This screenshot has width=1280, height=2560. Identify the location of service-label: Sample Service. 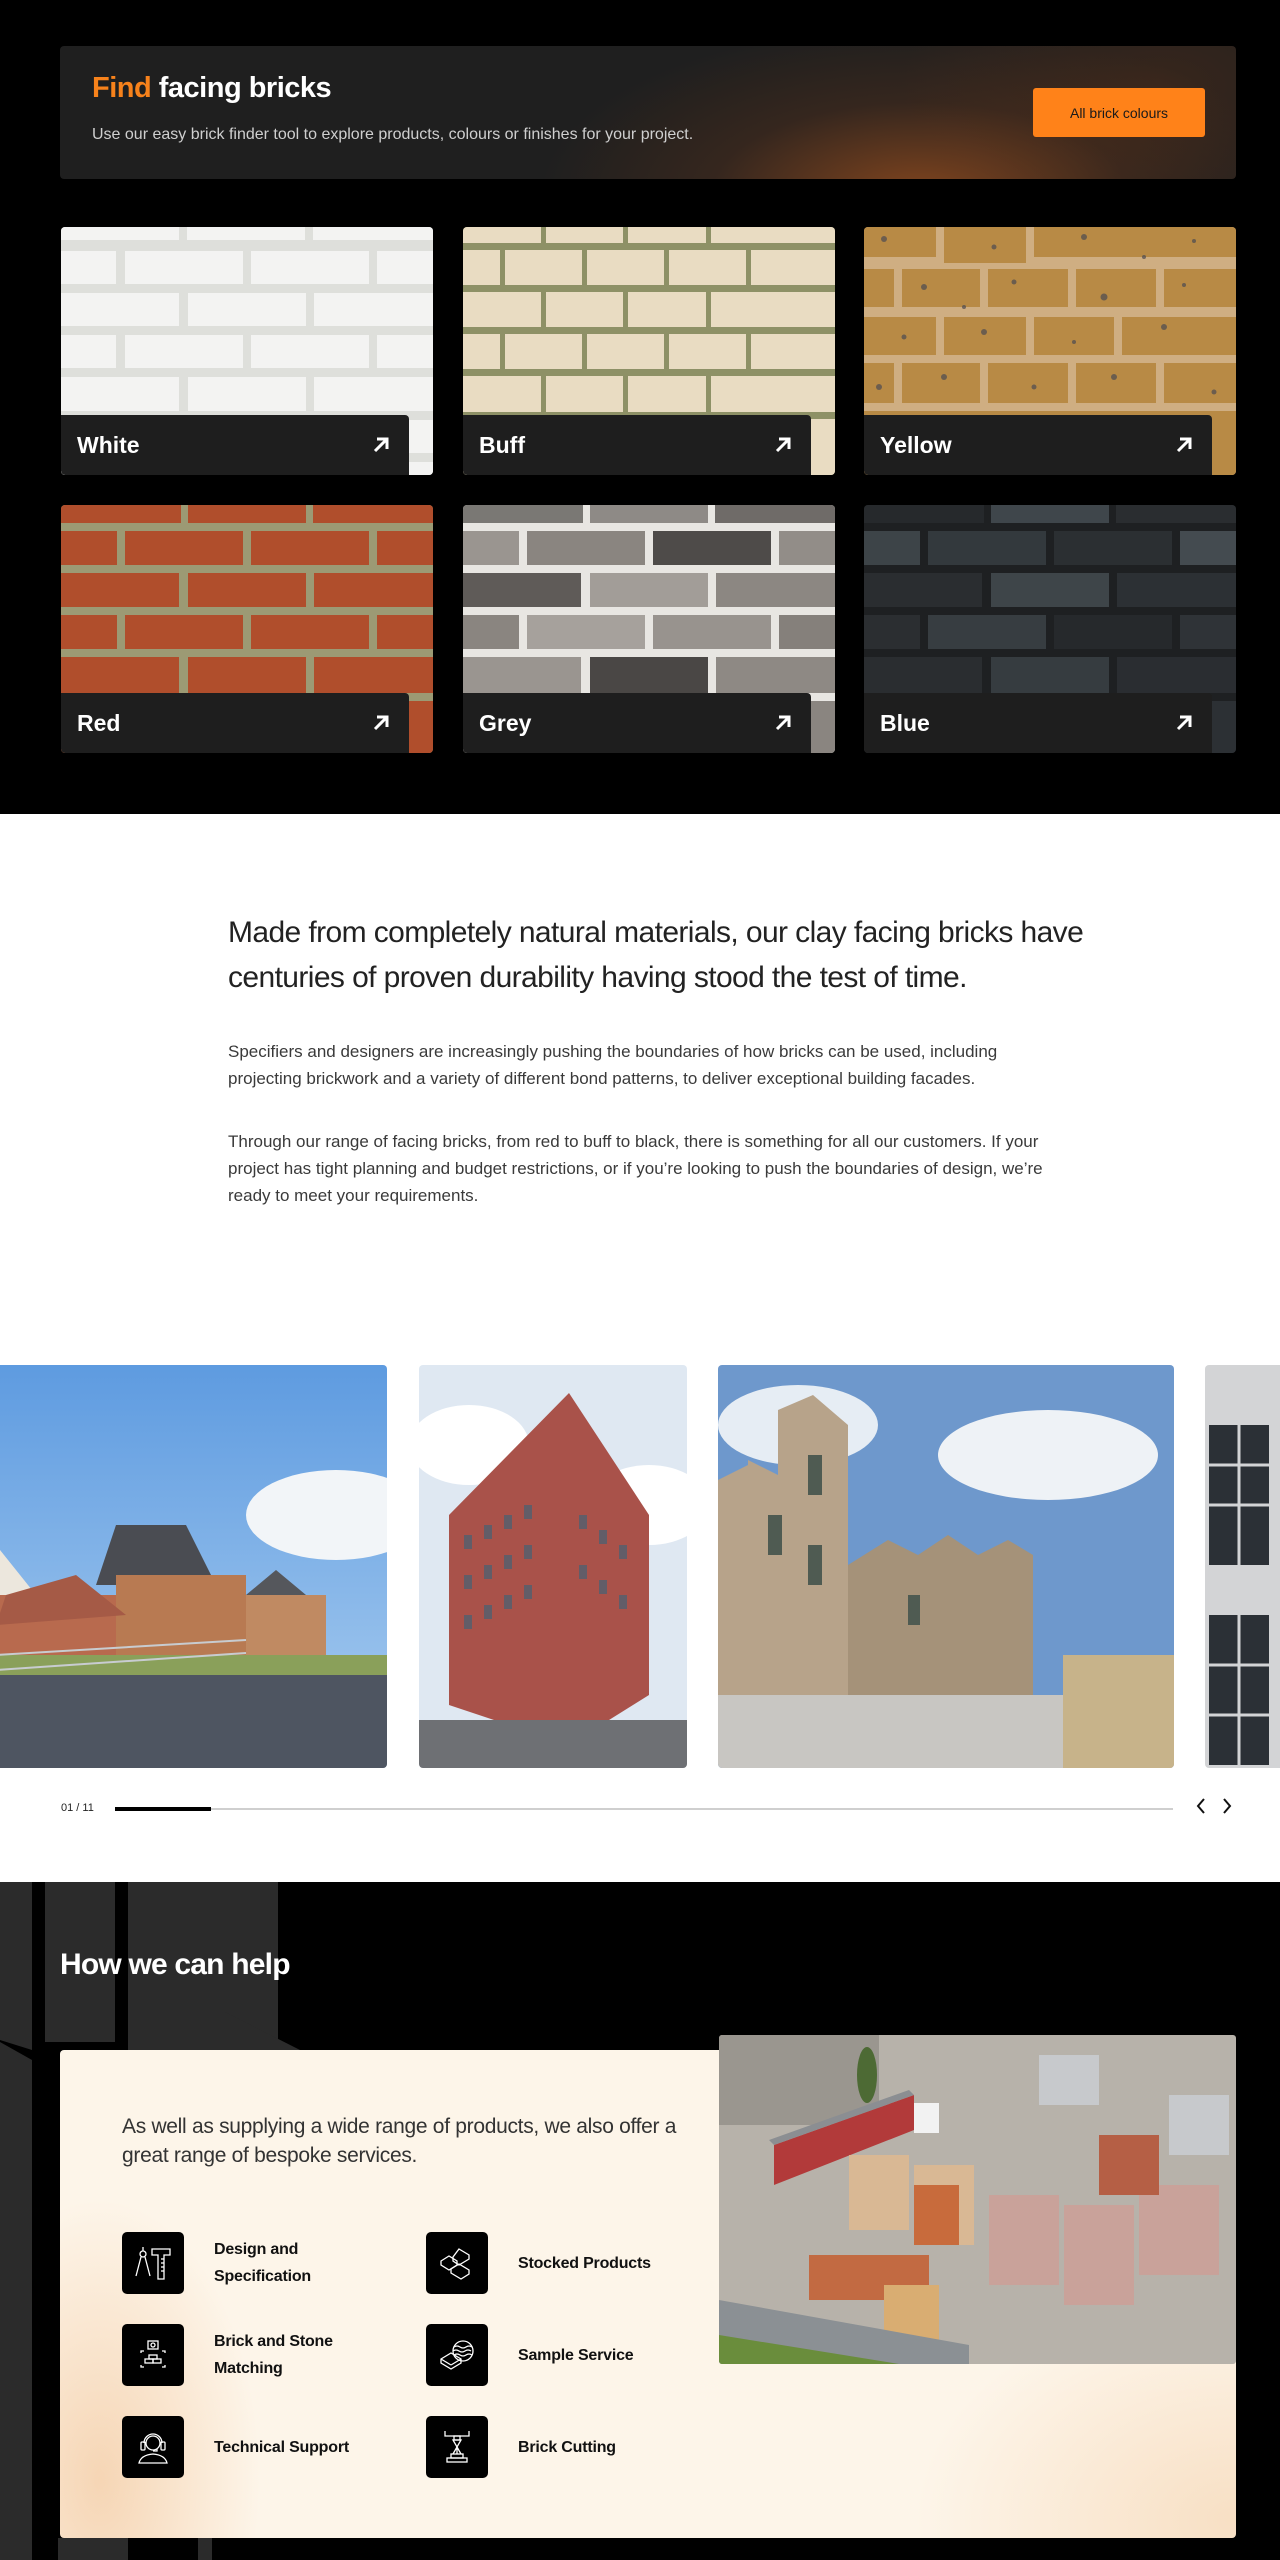
(576, 2355).